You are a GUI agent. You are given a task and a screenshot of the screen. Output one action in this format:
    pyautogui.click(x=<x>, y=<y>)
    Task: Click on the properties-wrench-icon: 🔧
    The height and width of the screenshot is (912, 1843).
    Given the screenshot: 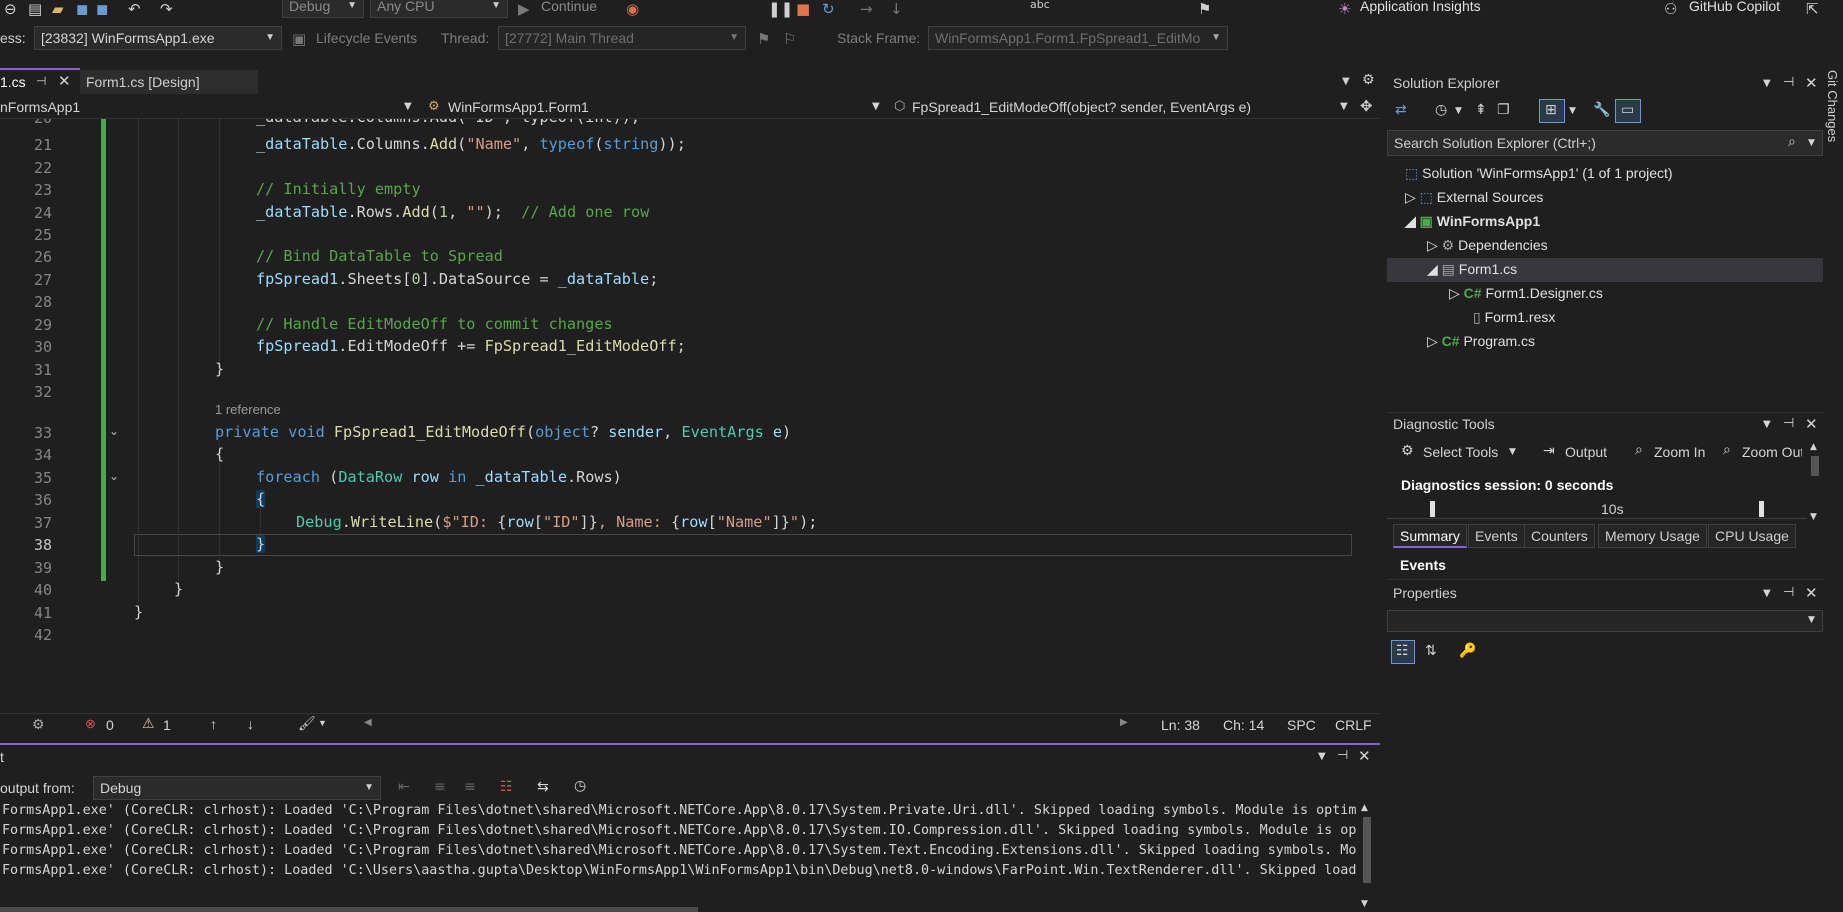 What is the action you would take?
    pyautogui.click(x=1601, y=110)
    